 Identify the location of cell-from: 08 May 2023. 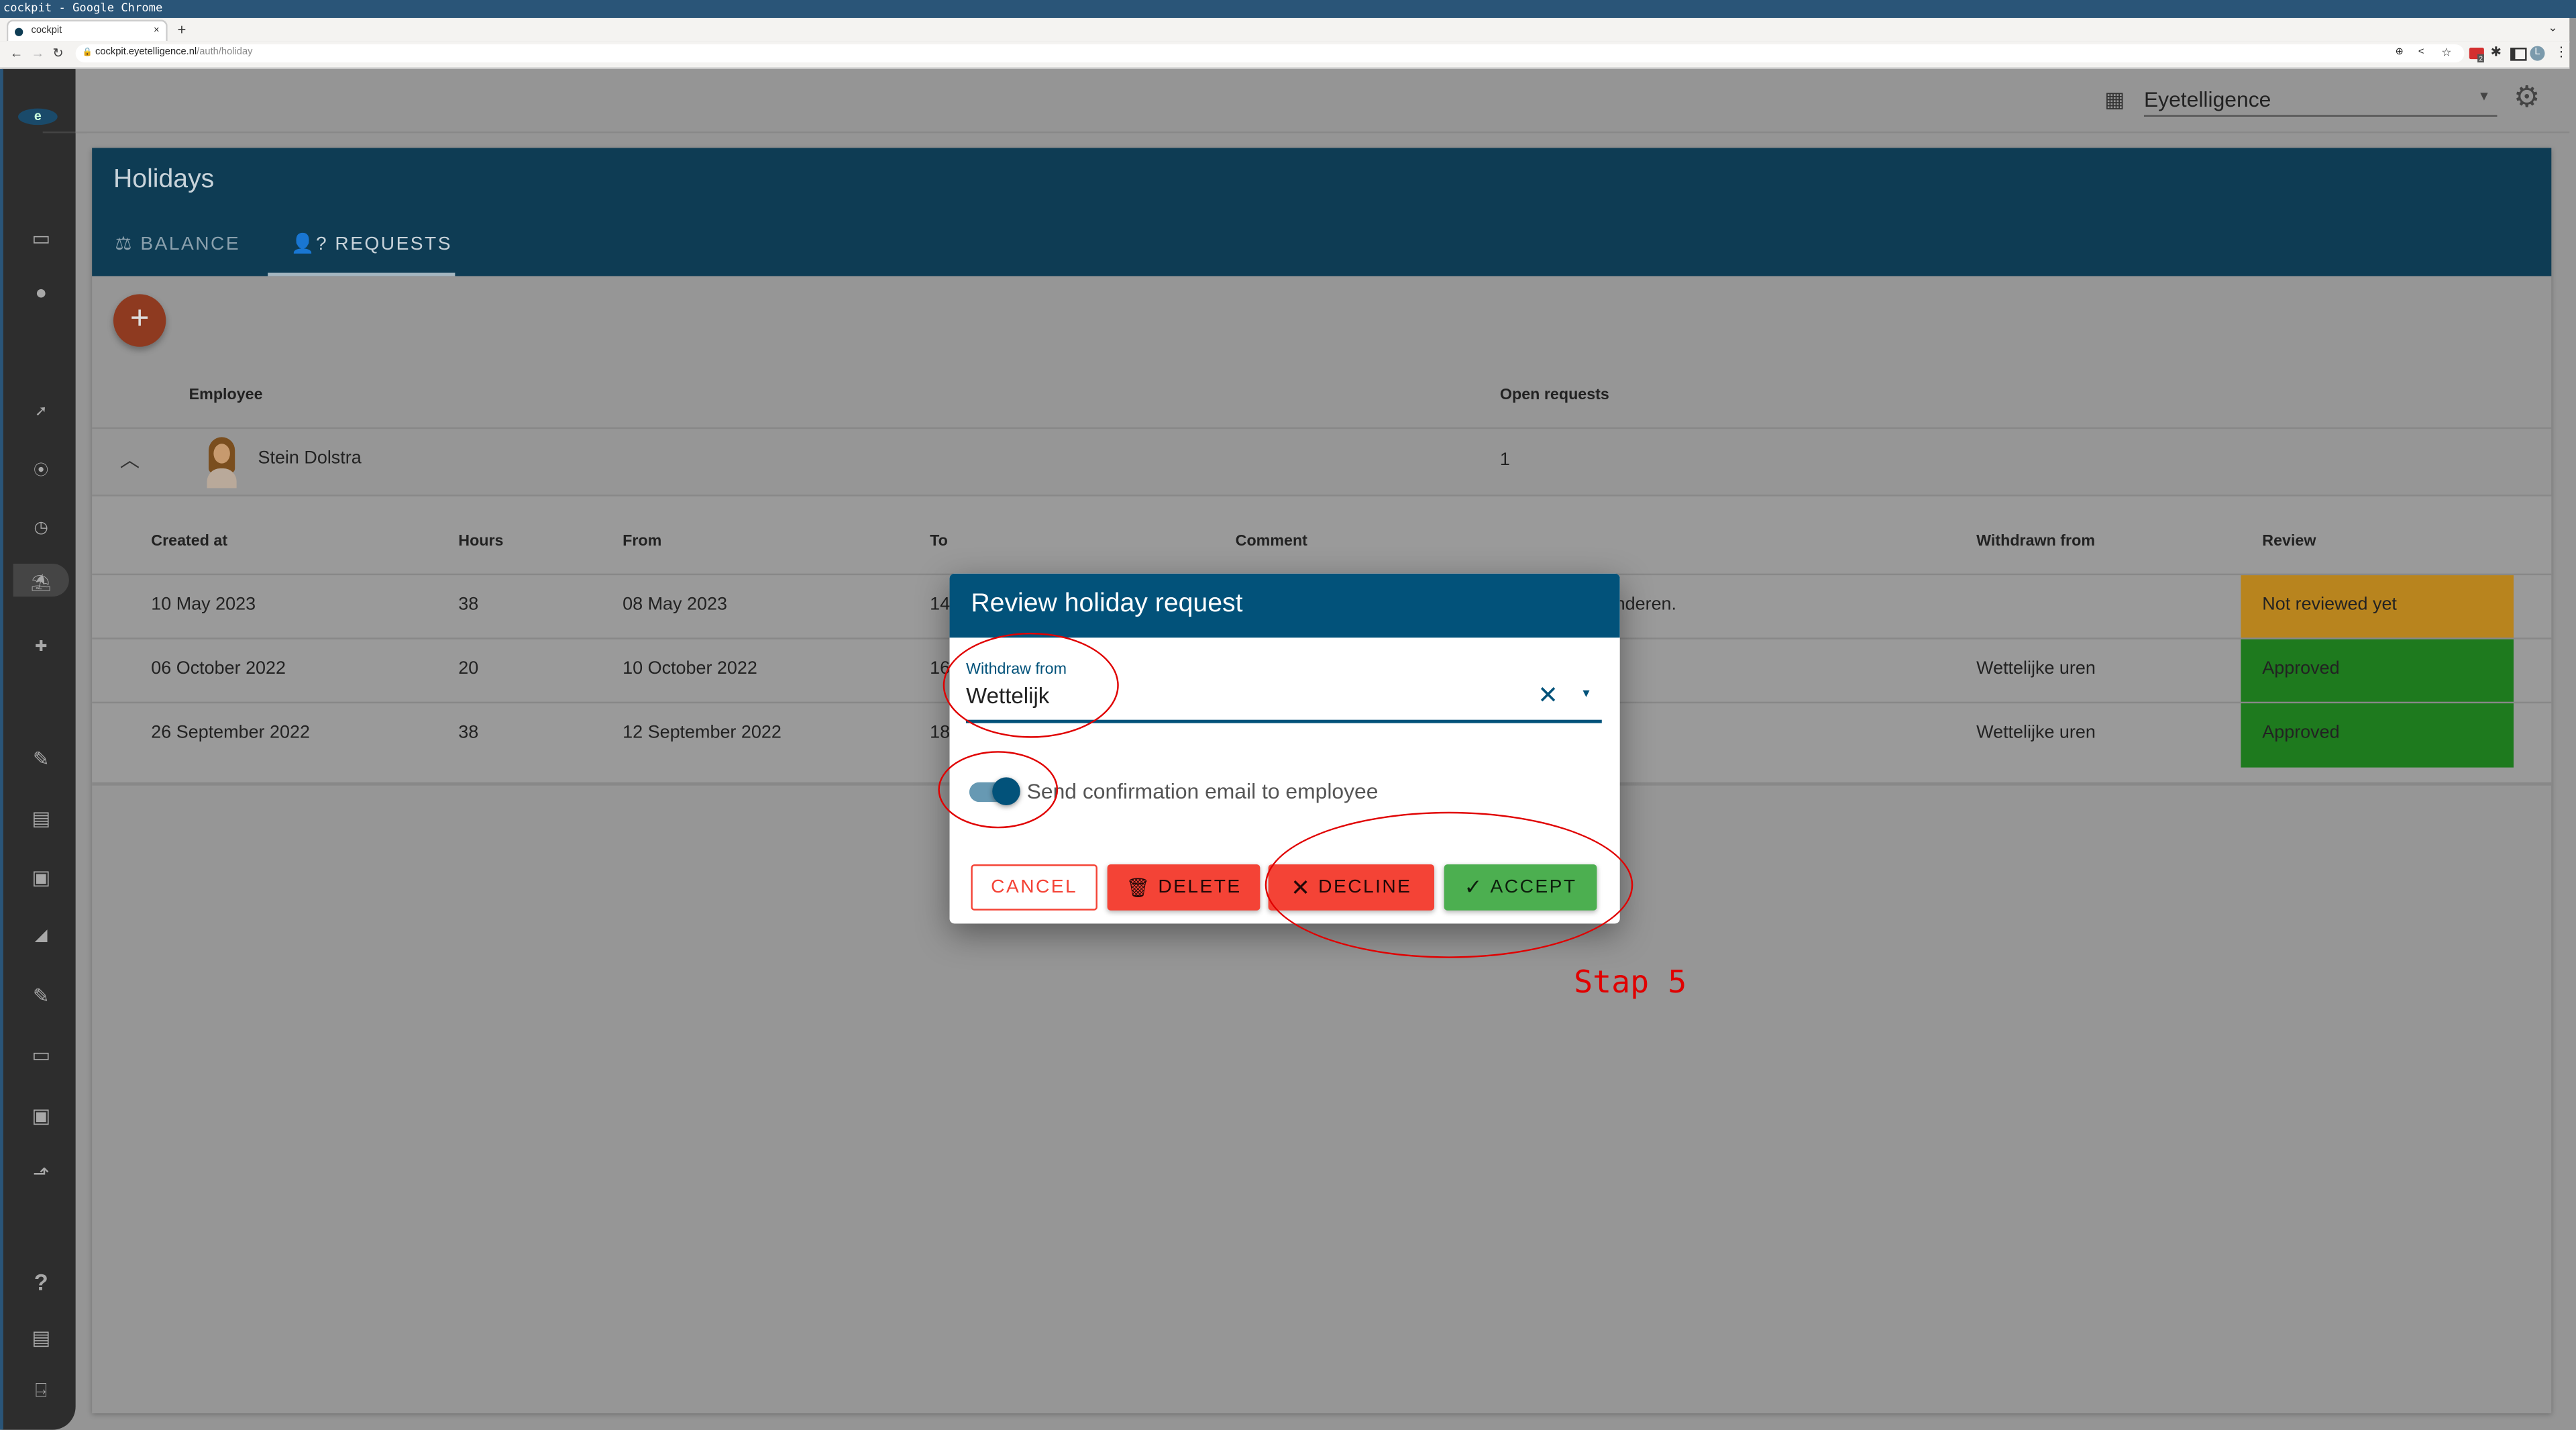
(675, 605).